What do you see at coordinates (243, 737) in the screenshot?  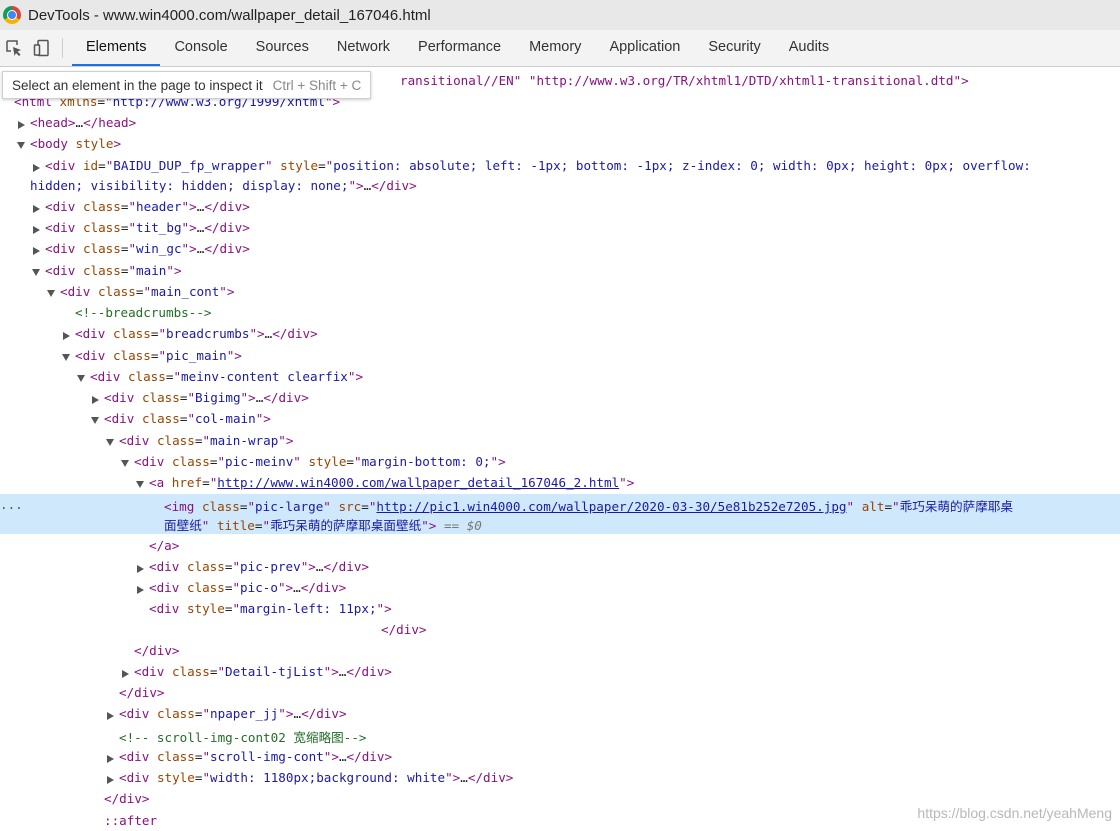 I see `comment-text: <!-- scroll-img-cont02 宽缩略图-->` at bounding box center [243, 737].